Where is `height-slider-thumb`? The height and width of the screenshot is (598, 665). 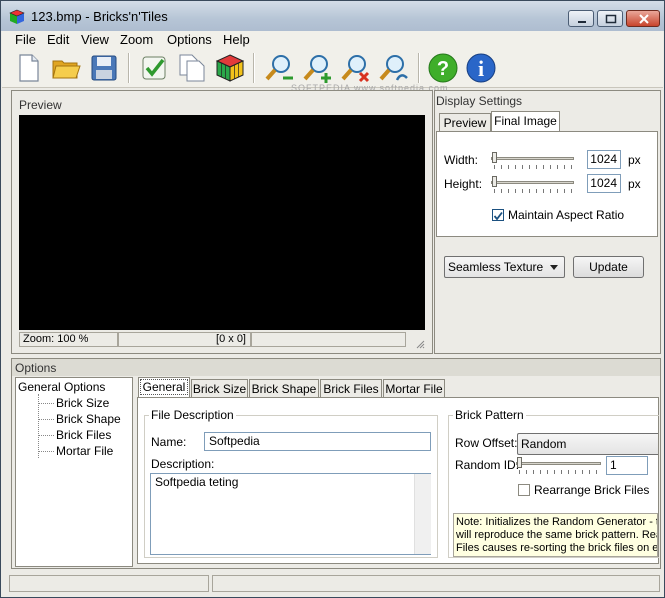 height-slider-thumb is located at coordinates (494, 181).